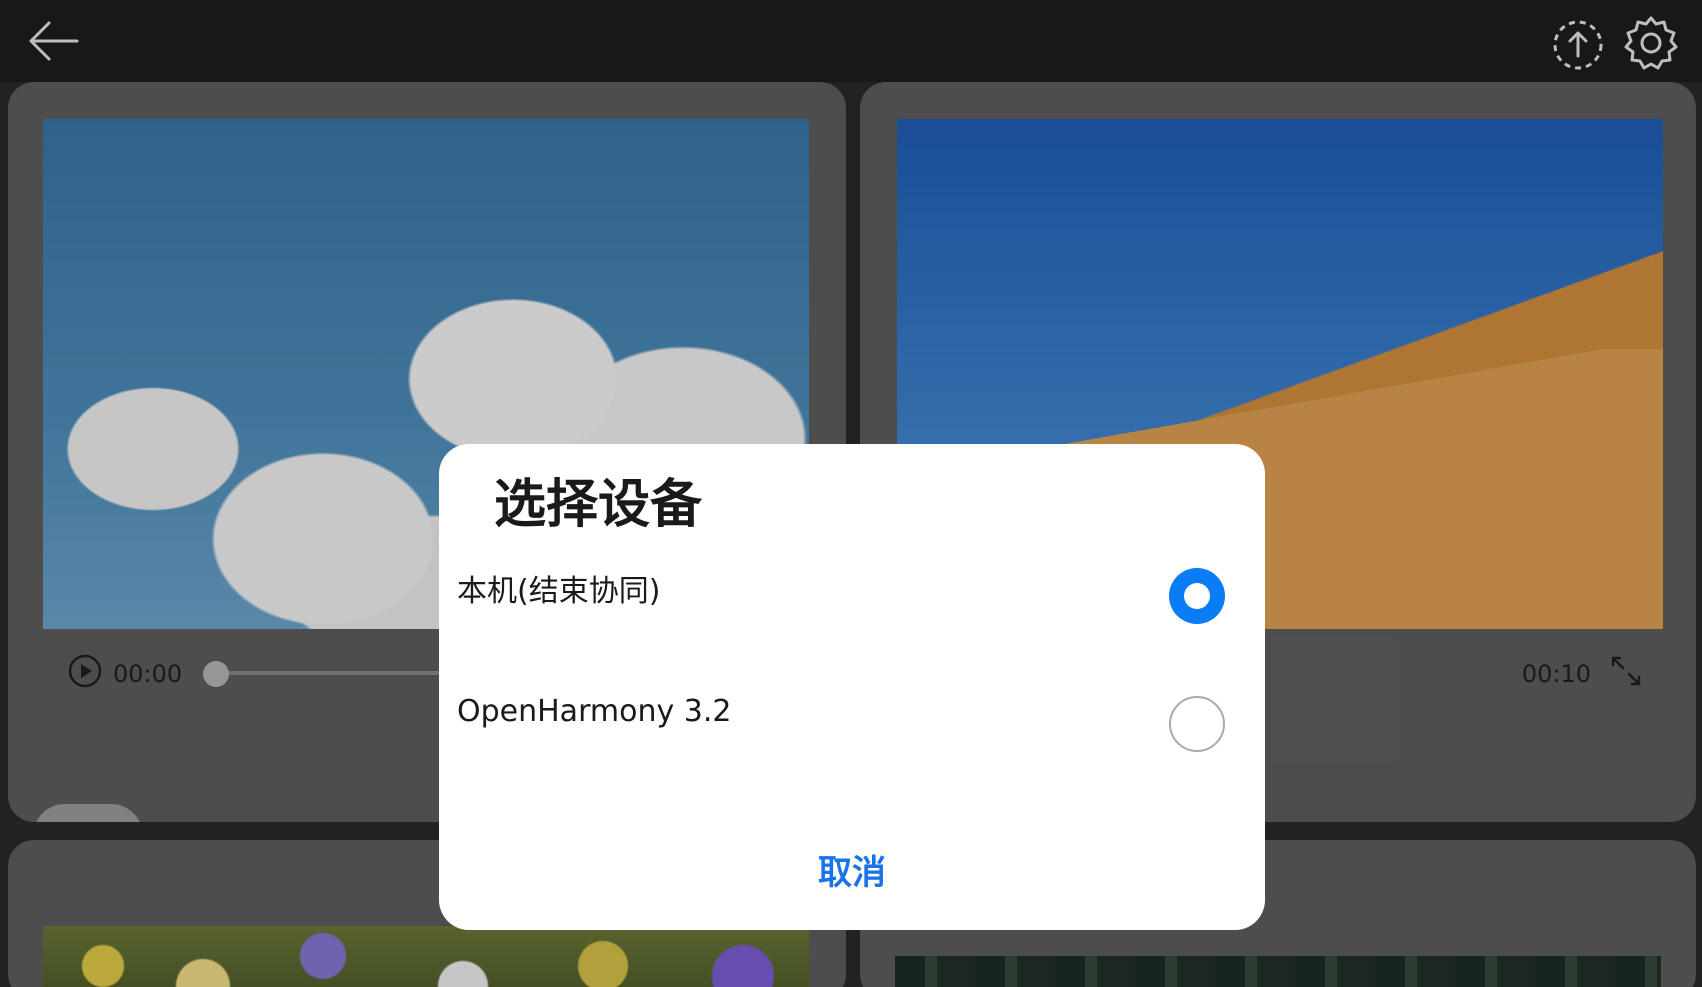  Describe the element at coordinates (559, 591) in the screenshot. I see `device-option-label: 本机(结束协同)` at that location.